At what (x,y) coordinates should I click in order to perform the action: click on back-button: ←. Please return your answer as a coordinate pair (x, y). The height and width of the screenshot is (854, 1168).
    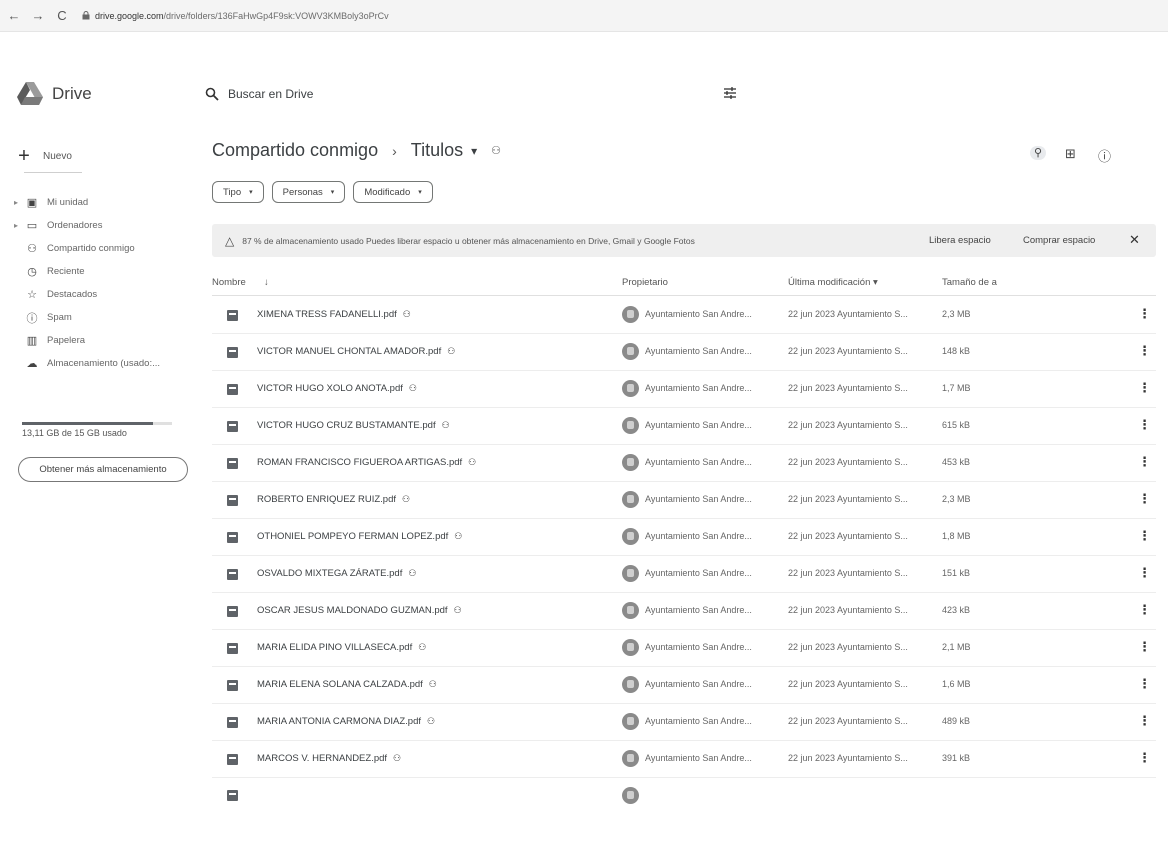
    Looking at the image, I should click on (14, 15).